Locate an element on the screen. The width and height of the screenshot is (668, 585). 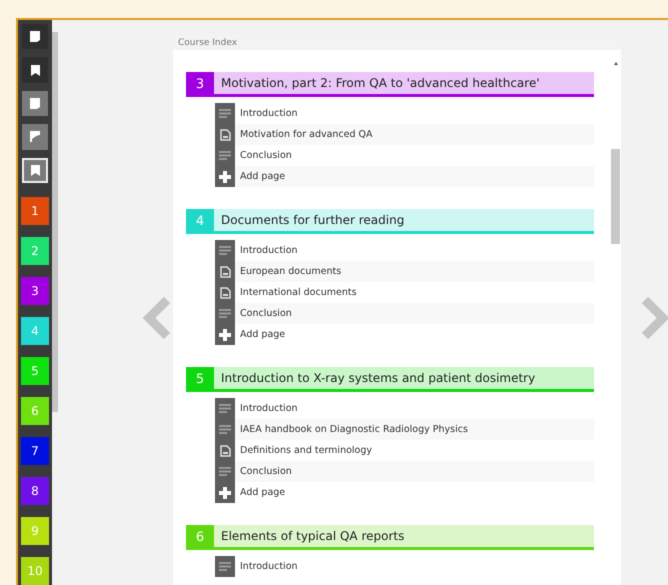
section-title: Motivation, part 2: From QA to 'advanced healthcare' is located at coordinates (380, 83).